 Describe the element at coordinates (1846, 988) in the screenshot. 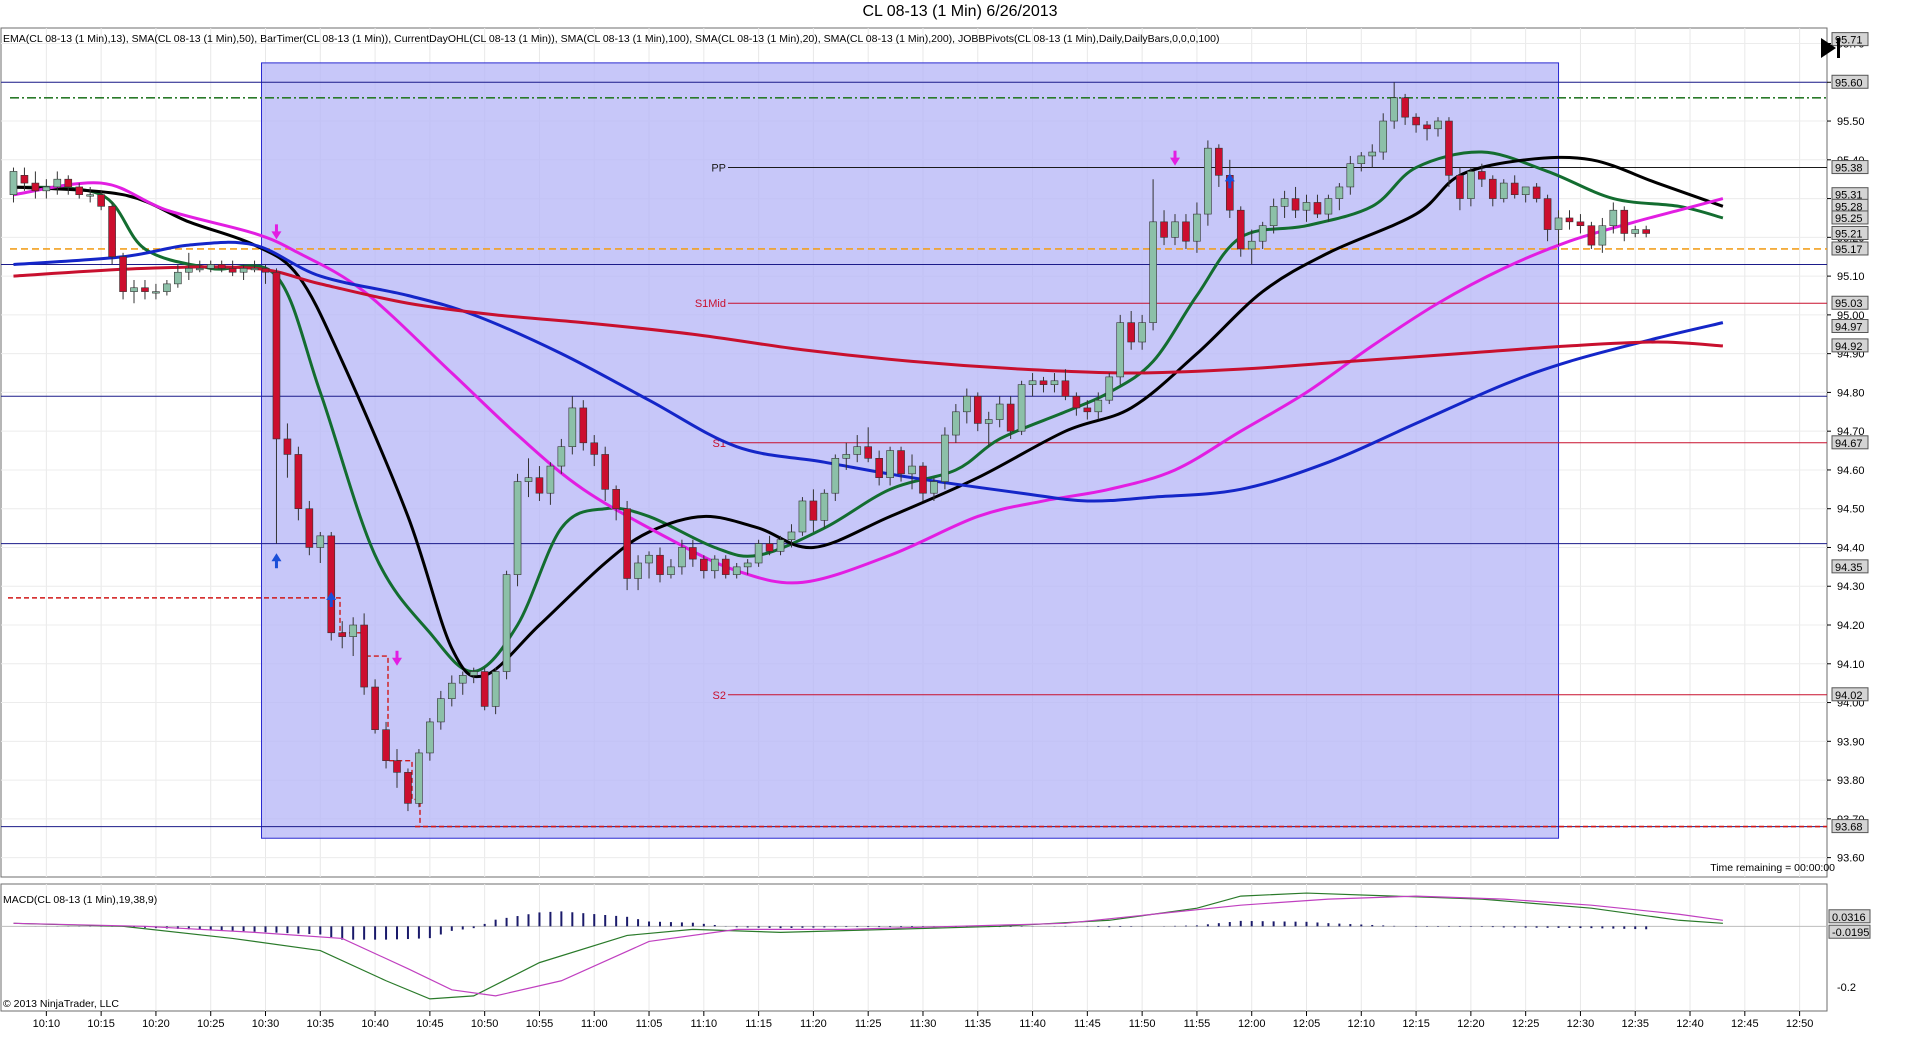

I see `macd-y-tick-label: -0.2` at that location.